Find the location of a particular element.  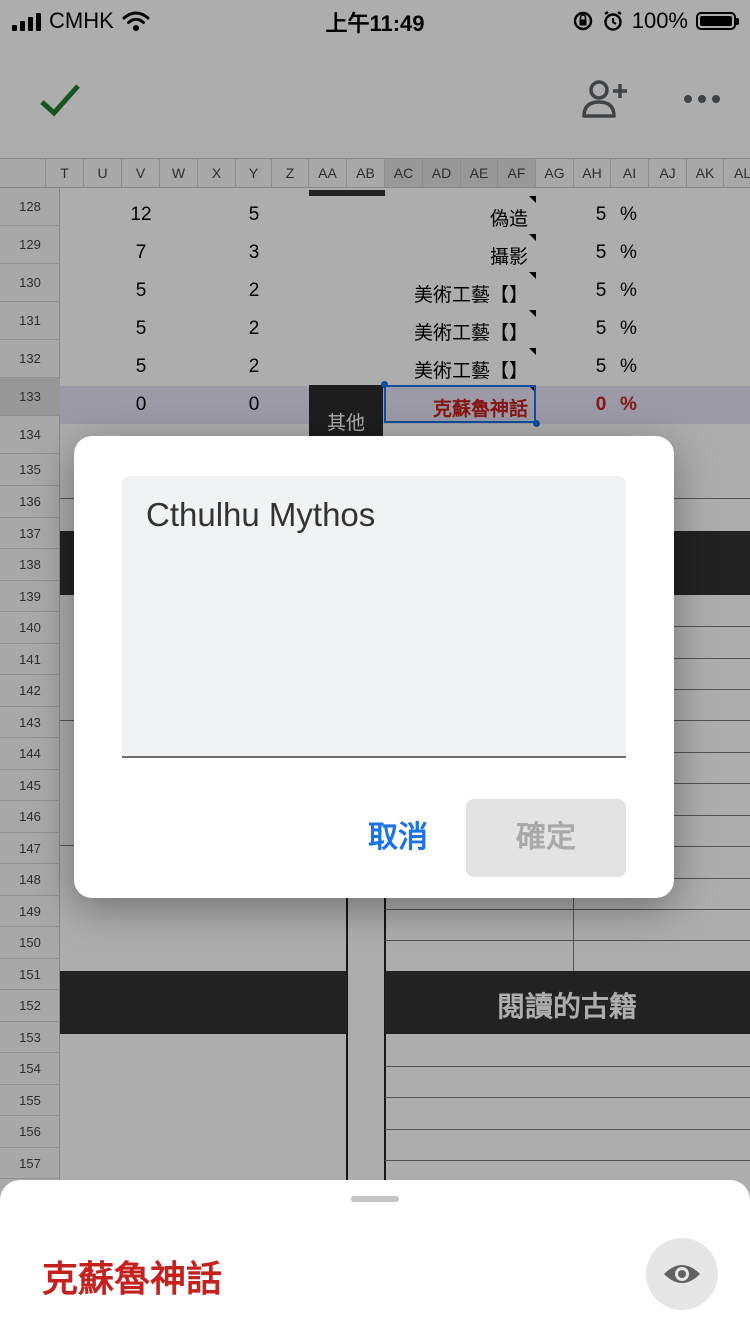

cell-edit-input: Cthulhu Mythos is located at coordinates (374, 617).